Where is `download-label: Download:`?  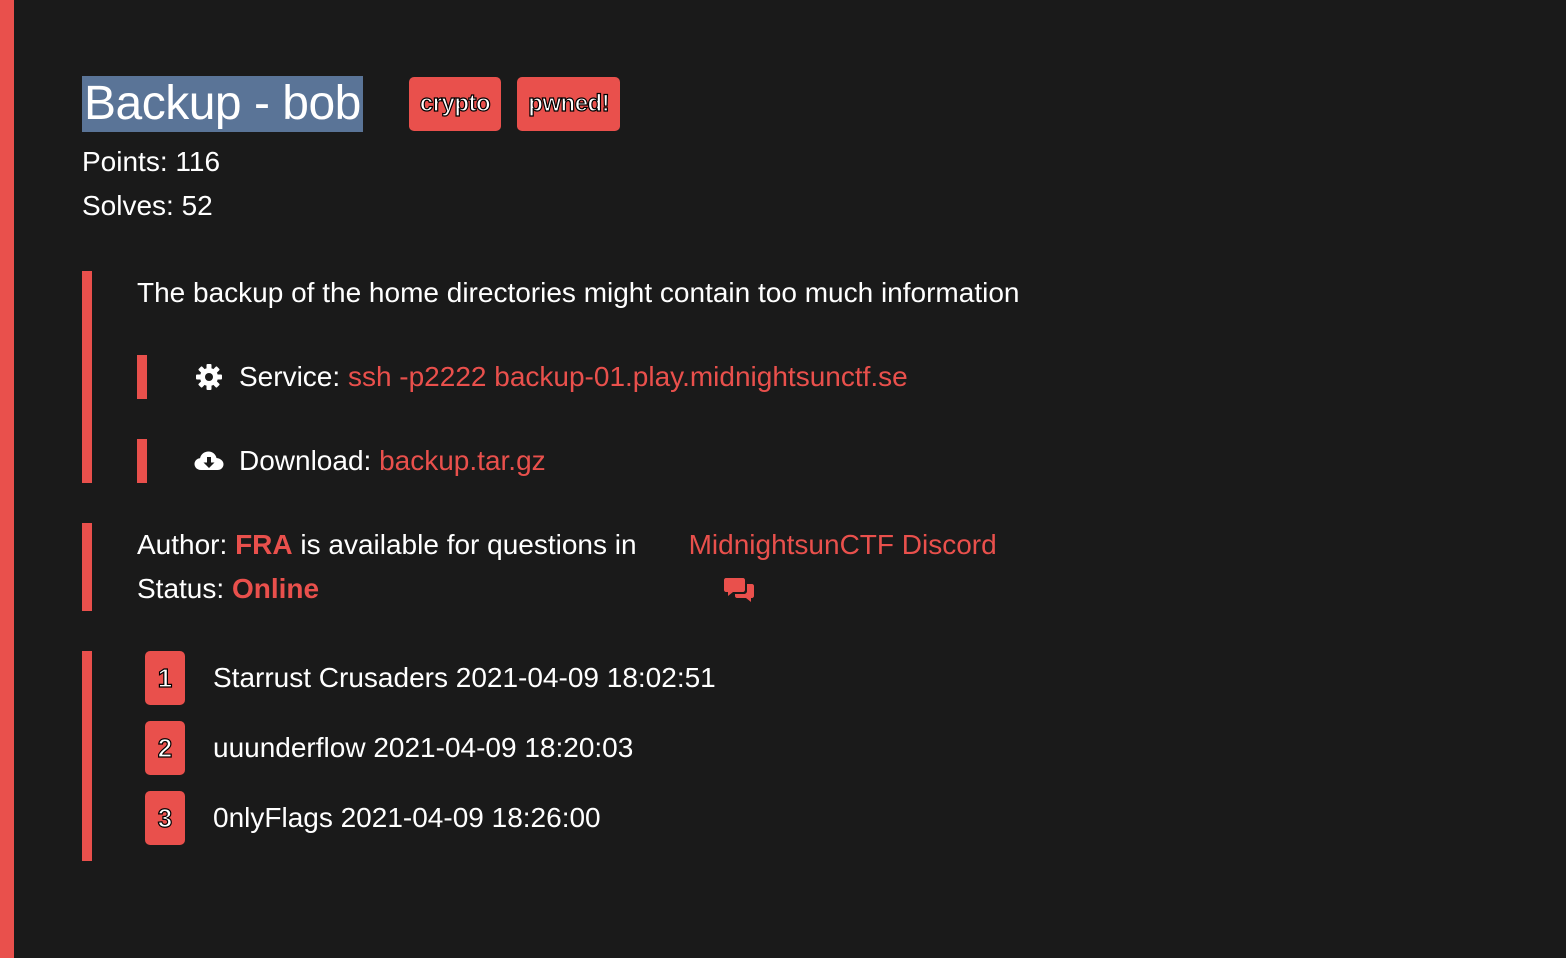
download-label: Download: is located at coordinates (309, 460).